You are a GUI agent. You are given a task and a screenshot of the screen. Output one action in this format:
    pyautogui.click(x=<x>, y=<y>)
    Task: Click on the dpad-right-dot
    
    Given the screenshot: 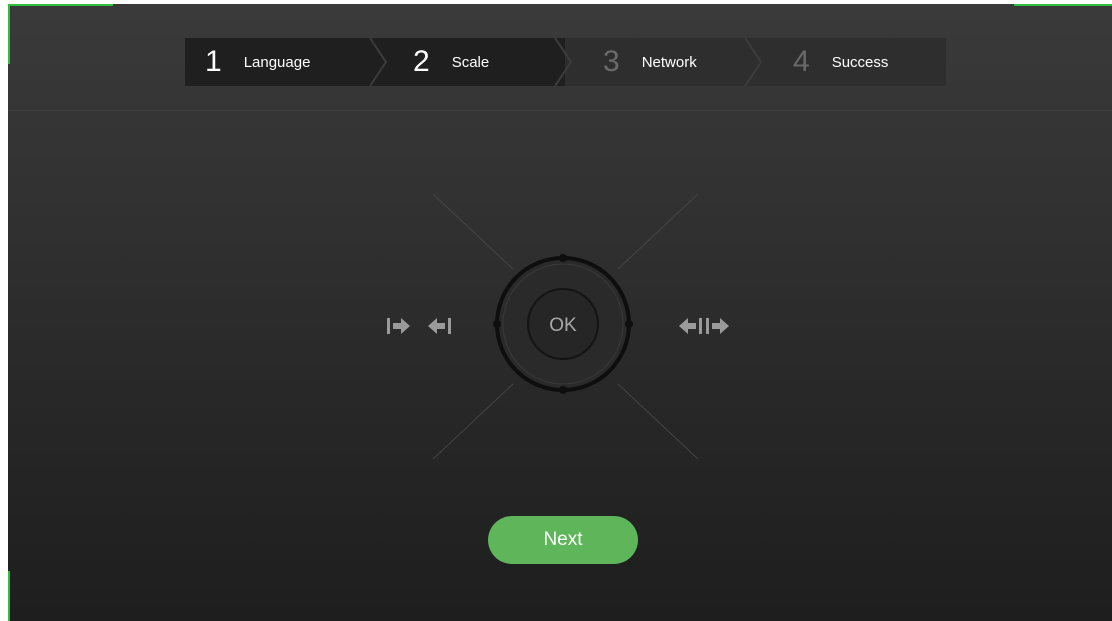 What is the action you would take?
    pyautogui.click(x=629, y=324)
    